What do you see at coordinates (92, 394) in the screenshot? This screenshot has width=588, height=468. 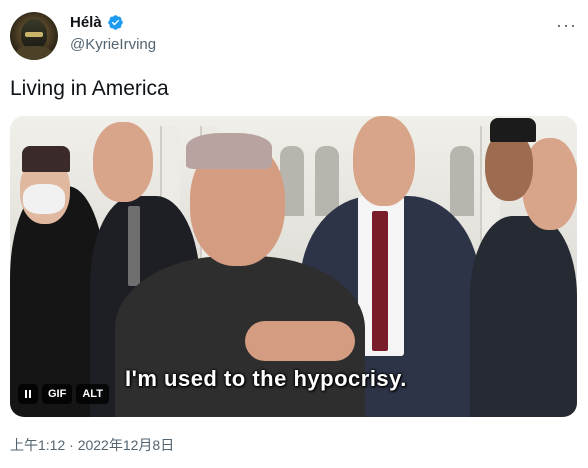 I see `alt-badge: ALT` at bounding box center [92, 394].